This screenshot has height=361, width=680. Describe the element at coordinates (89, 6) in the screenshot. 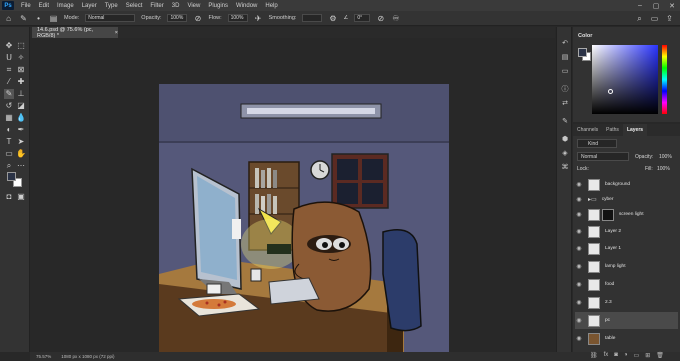

I see `menu-layer: Layer` at that location.